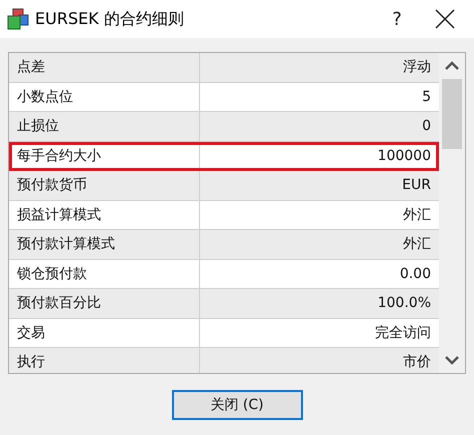  Describe the element at coordinates (452, 66) in the screenshot. I see `scroll-up-icon` at that location.